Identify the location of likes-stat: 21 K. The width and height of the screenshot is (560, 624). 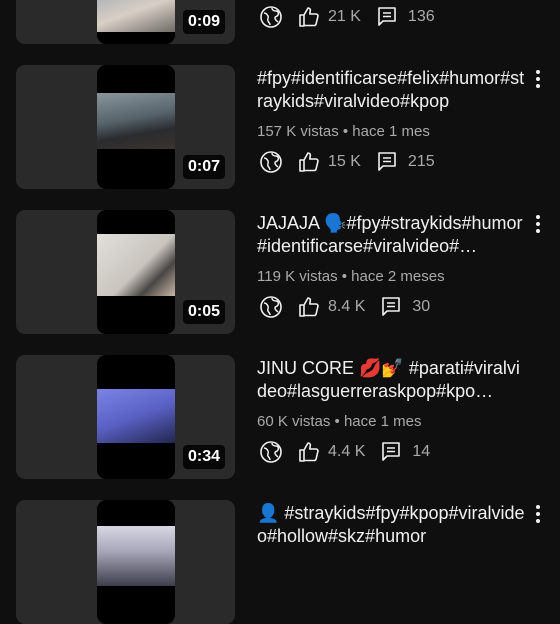
(329, 17).